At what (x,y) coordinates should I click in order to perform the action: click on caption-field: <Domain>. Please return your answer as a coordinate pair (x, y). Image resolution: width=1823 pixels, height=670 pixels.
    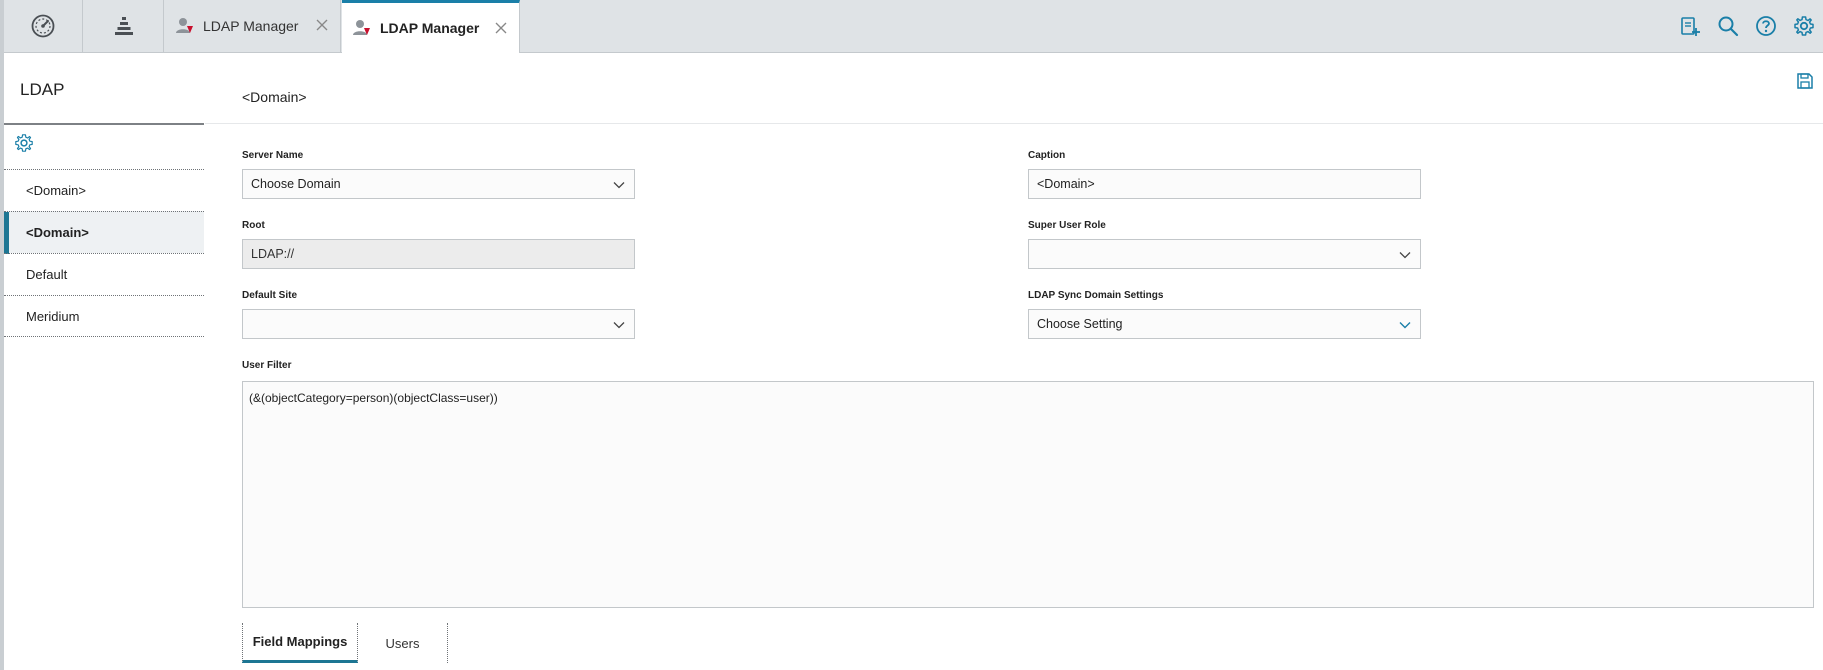
    Looking at the image, I should click on (1224, 184).